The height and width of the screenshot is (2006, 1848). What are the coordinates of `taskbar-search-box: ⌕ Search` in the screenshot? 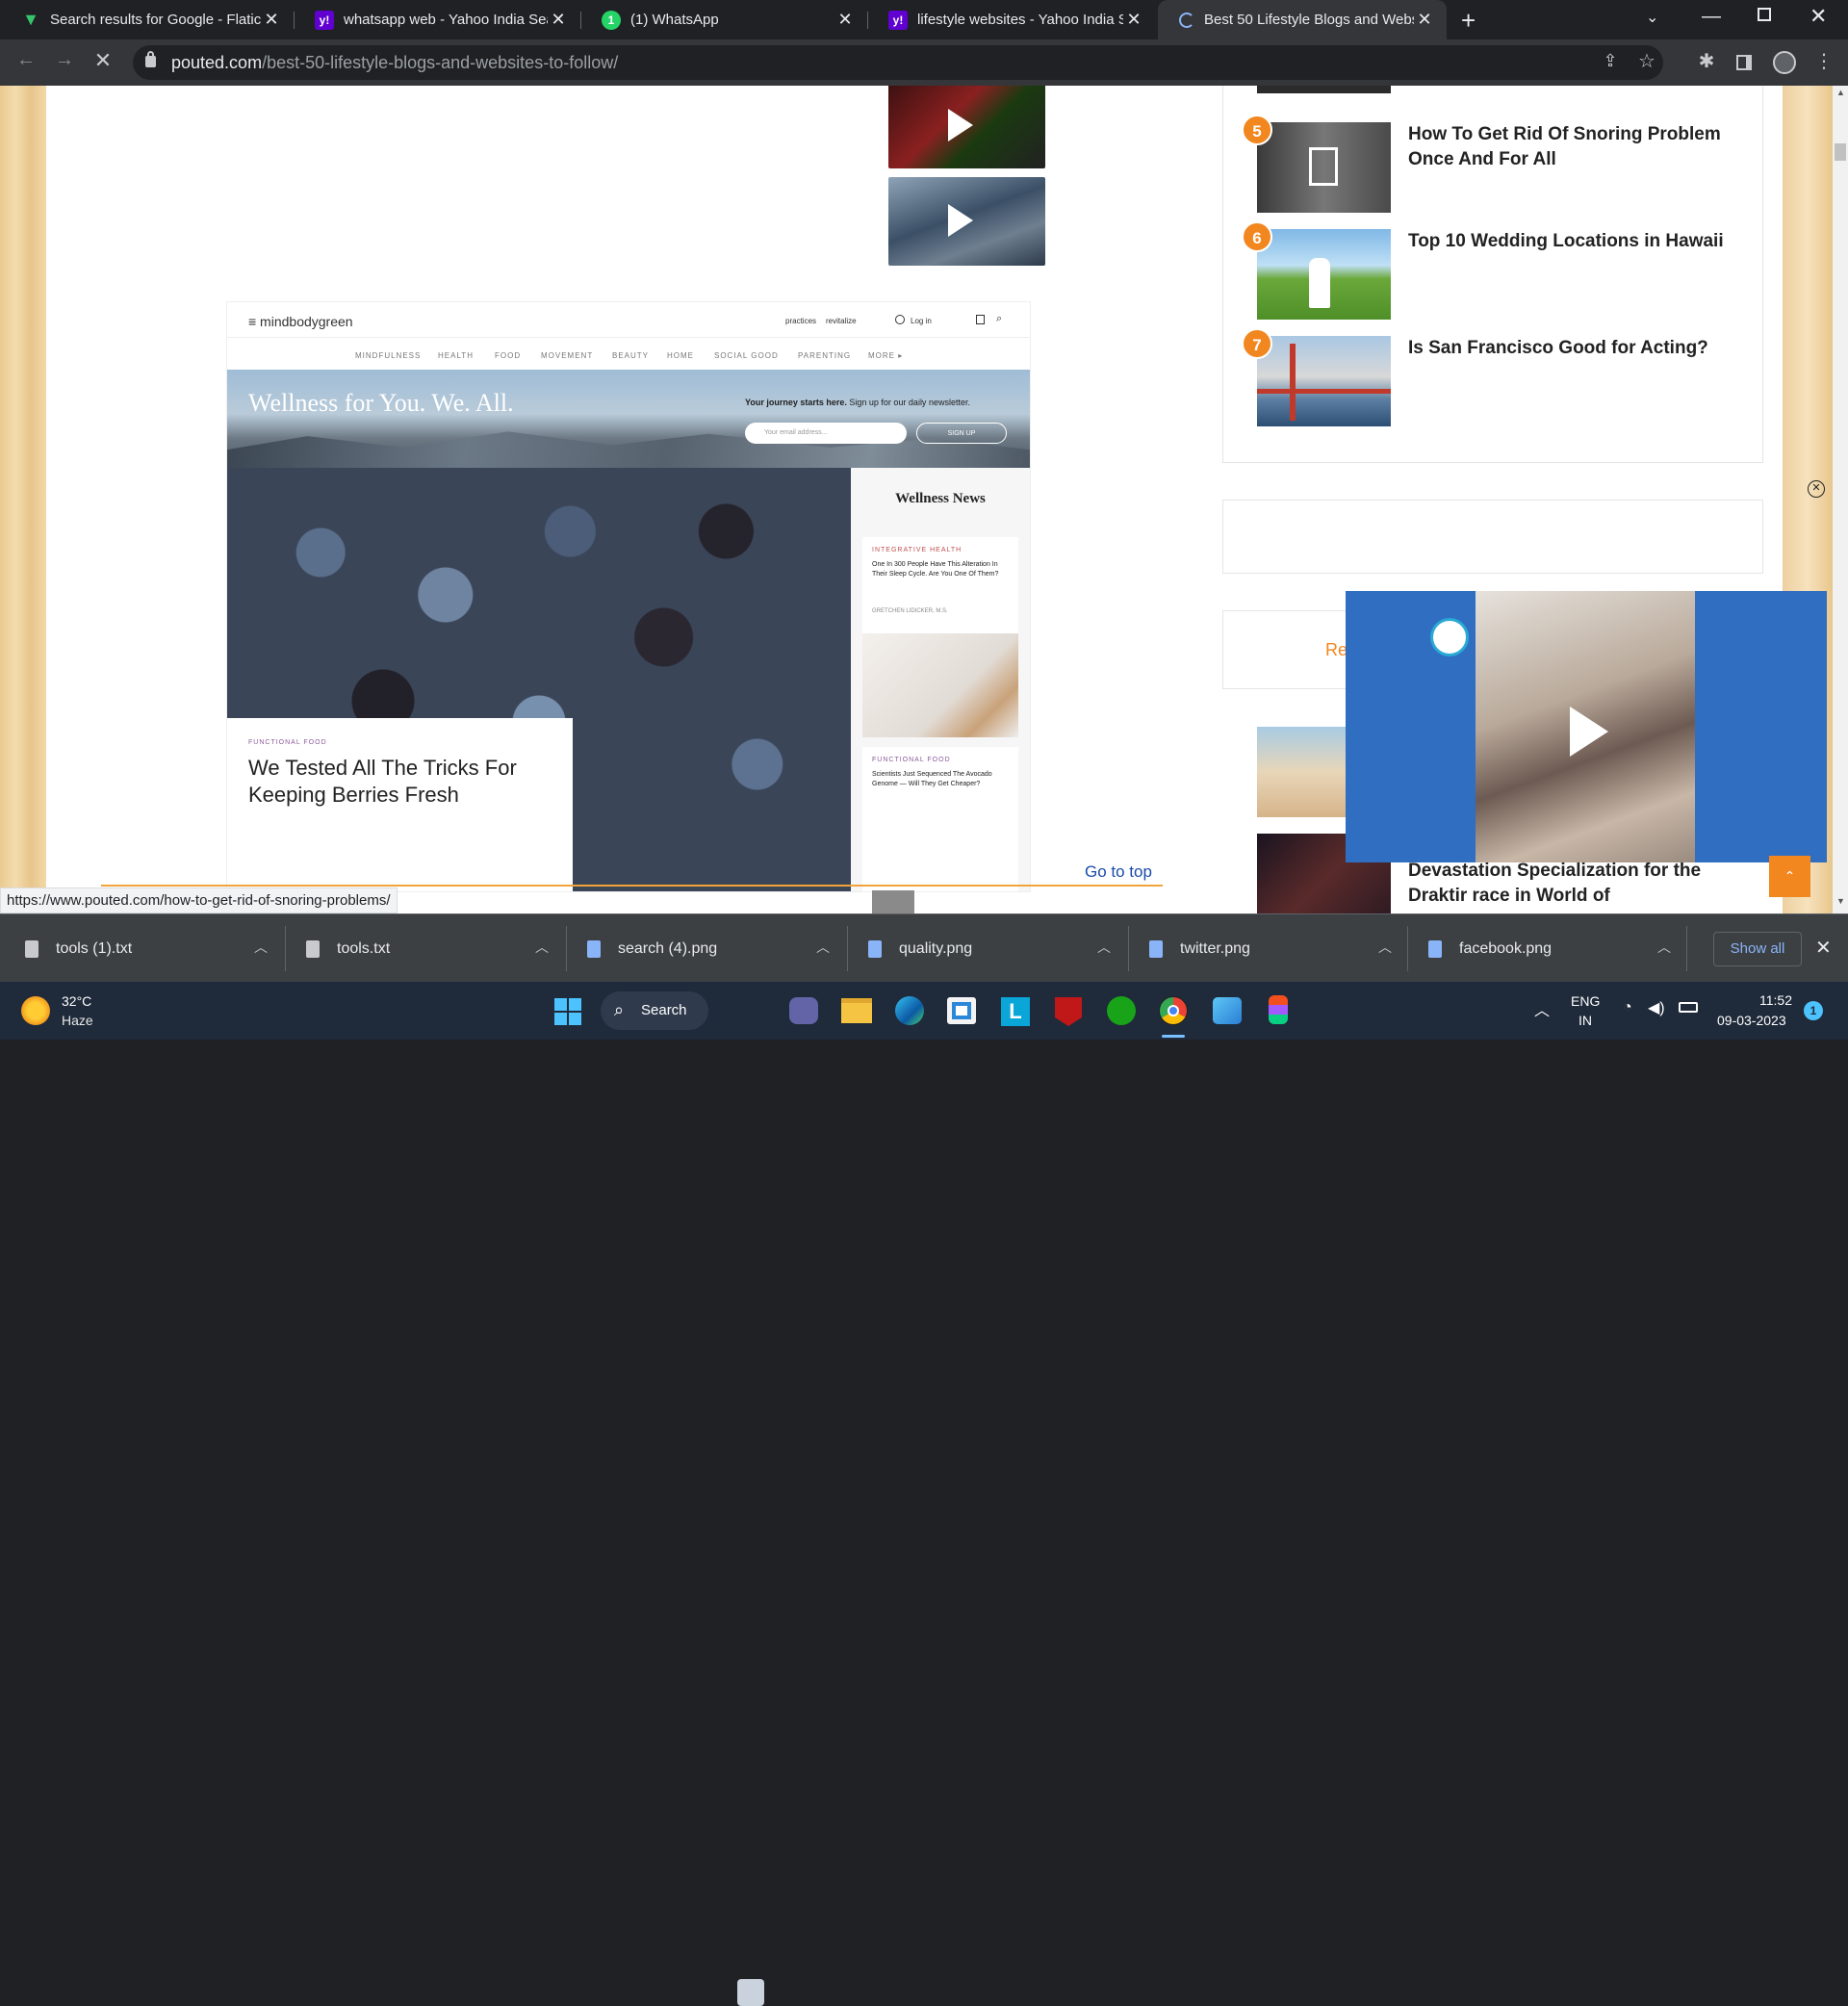 It's located at (654, 1010).